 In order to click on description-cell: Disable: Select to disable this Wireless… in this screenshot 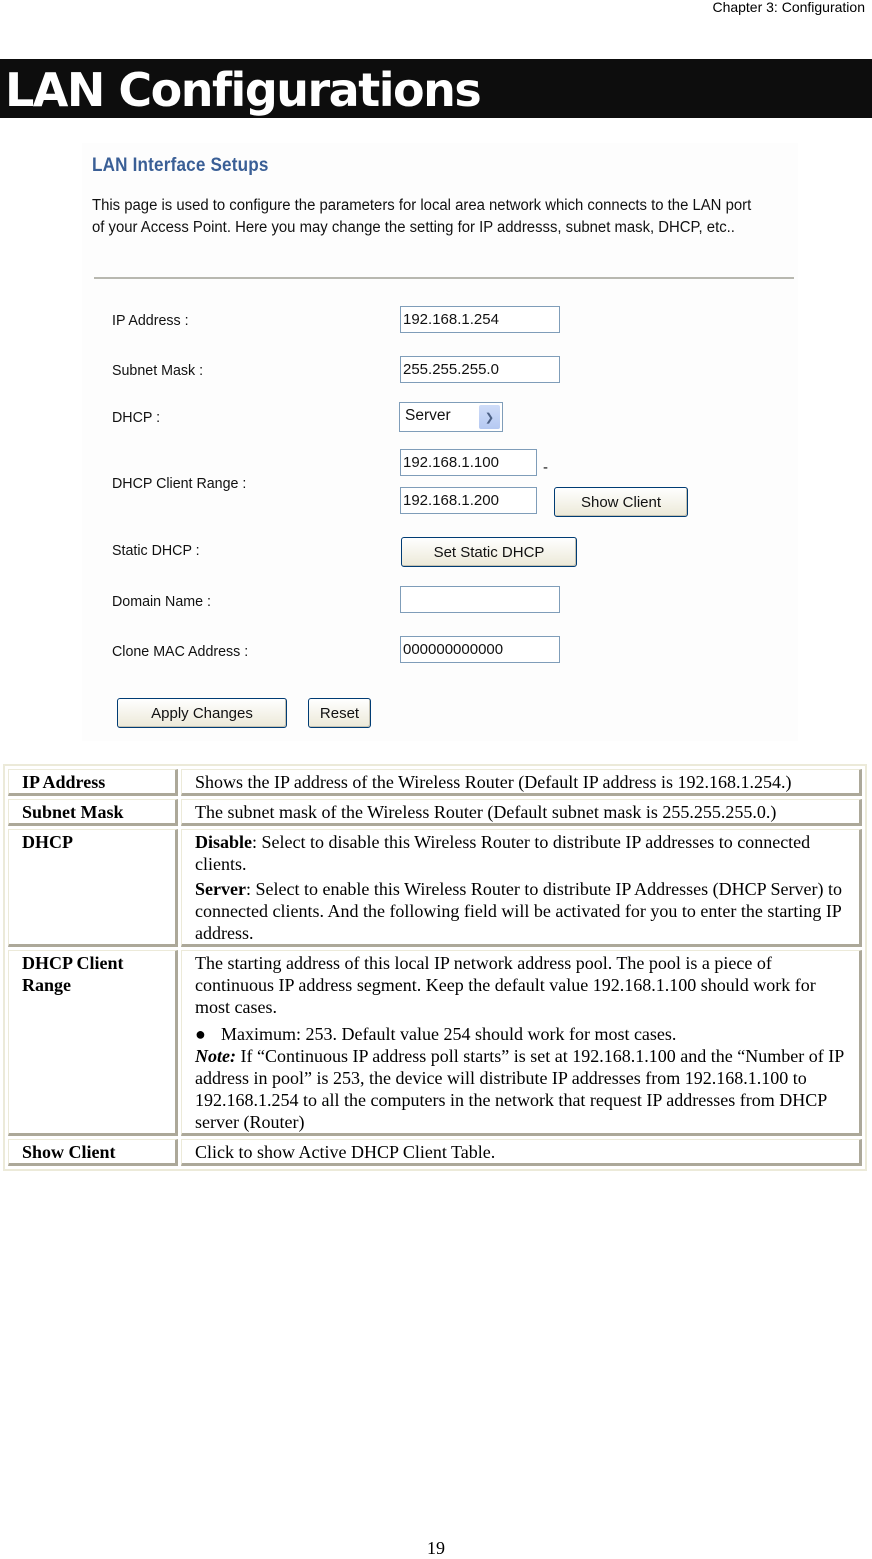, I will do `click(521, 888)`.